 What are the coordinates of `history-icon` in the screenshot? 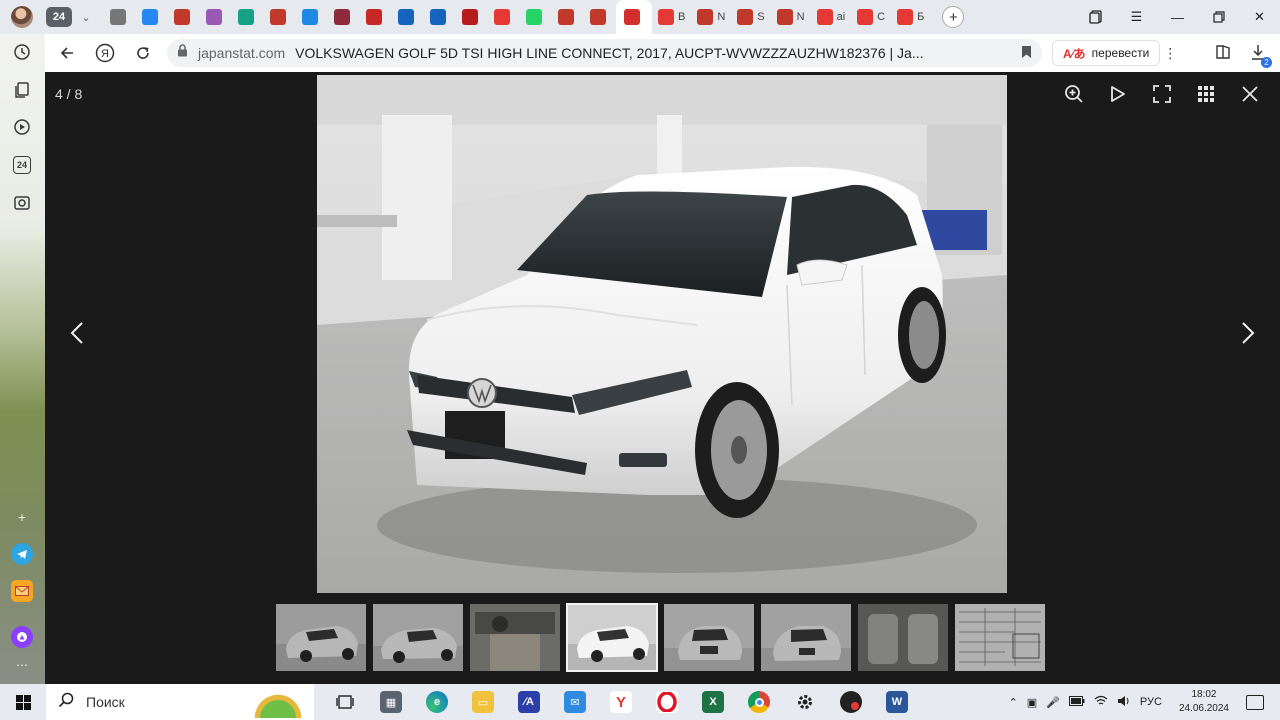 It's located at (22, 52).